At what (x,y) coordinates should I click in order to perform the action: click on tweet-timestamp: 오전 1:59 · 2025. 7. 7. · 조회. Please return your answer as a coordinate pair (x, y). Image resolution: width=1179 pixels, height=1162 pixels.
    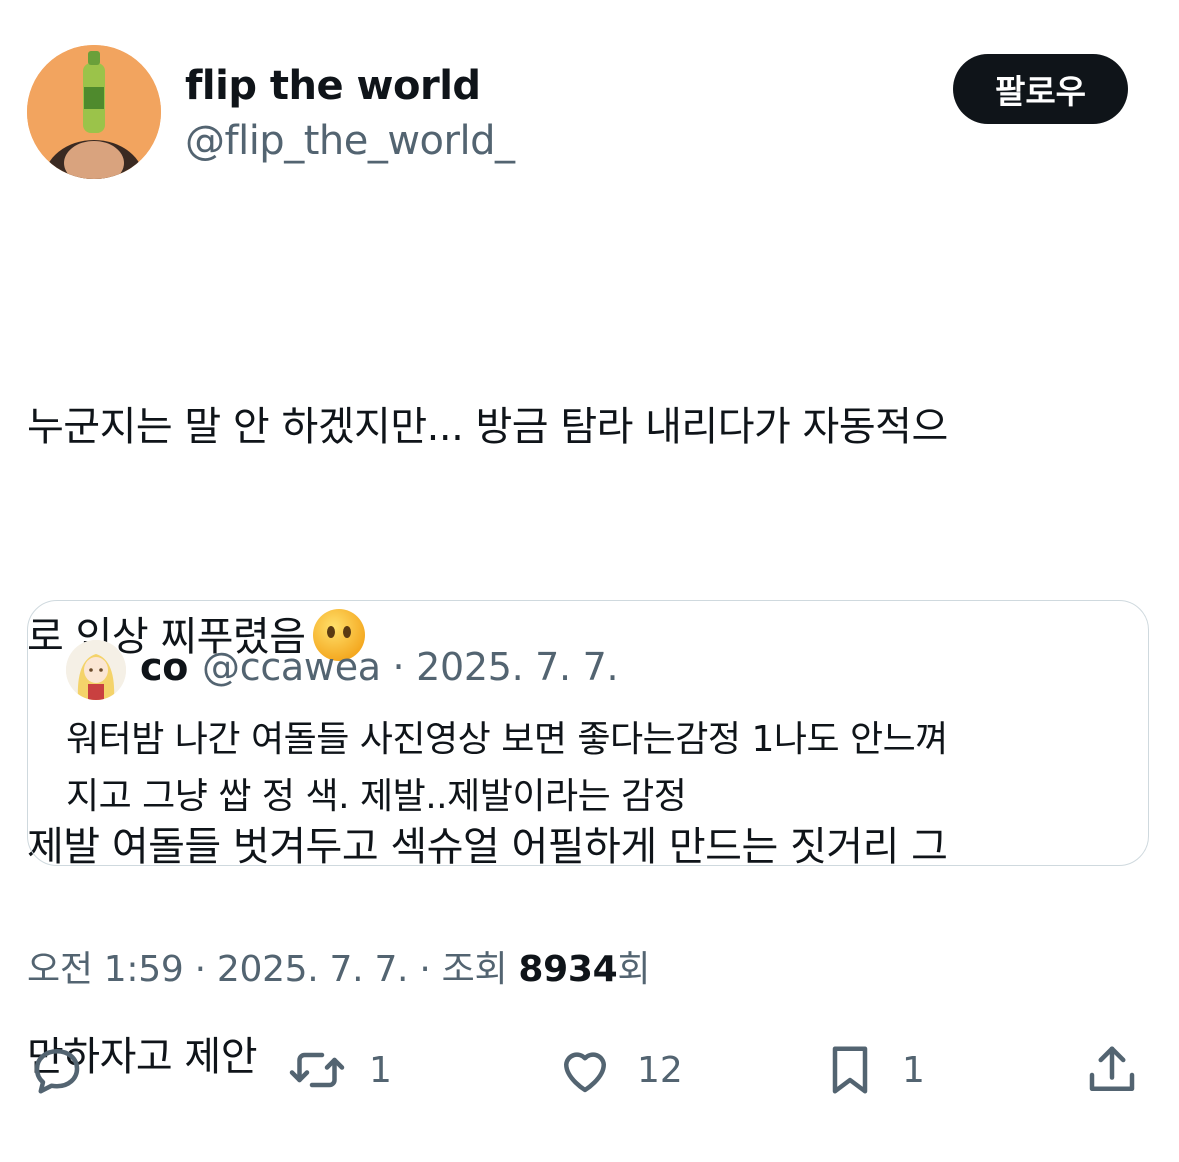
    Looking at the image, I should click on (272, 969).